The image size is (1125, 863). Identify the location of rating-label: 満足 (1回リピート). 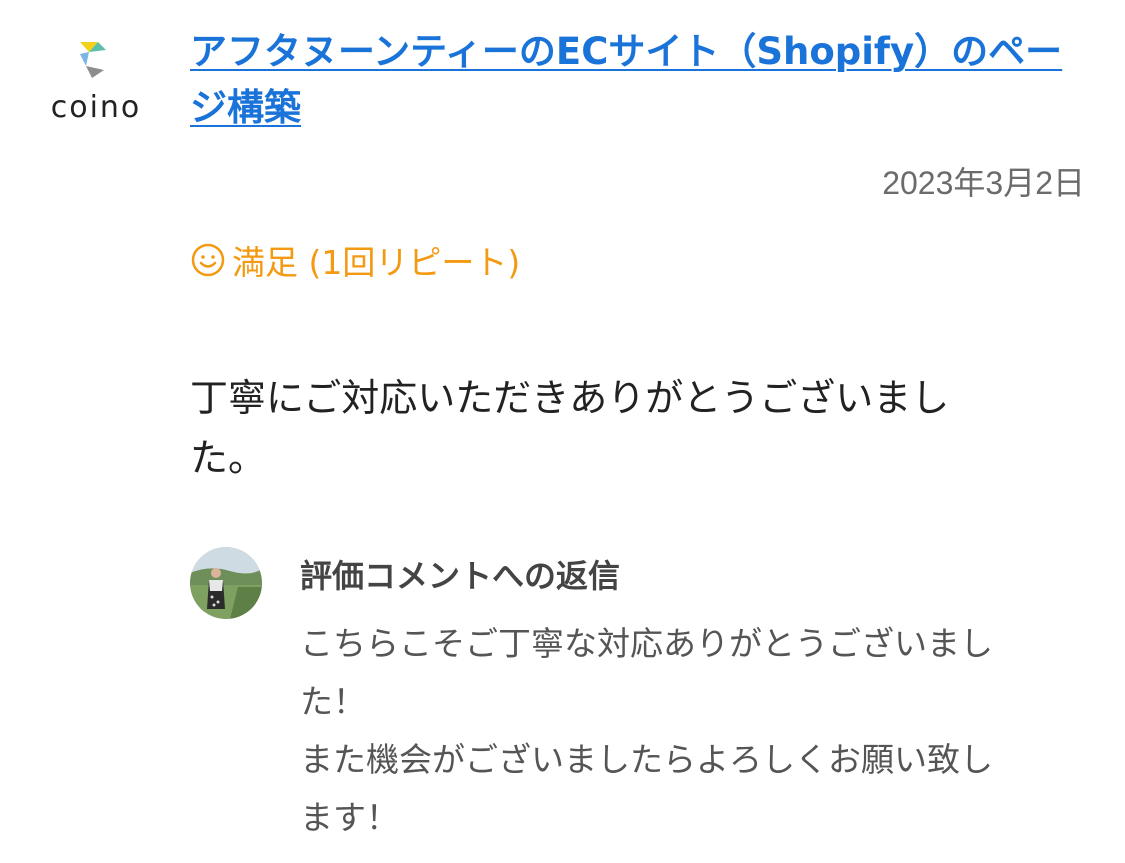
(376, 262).